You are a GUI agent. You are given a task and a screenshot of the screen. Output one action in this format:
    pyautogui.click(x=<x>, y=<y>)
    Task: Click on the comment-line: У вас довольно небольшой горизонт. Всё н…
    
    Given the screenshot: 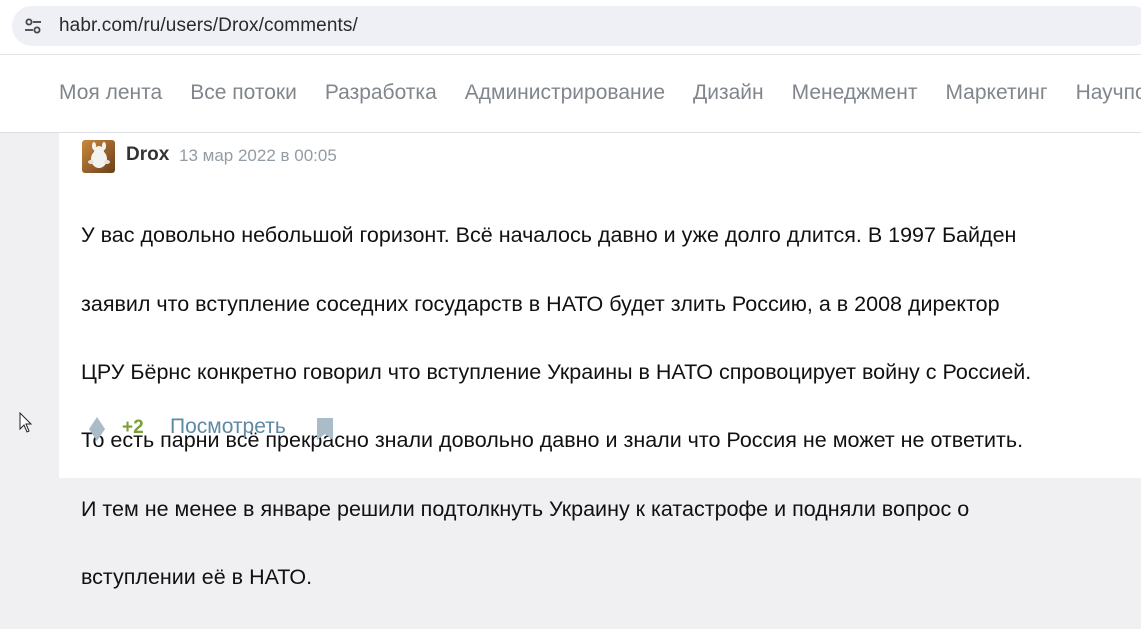 What is the action you would take?
    pyautogui.click(x=549, y=235)
    